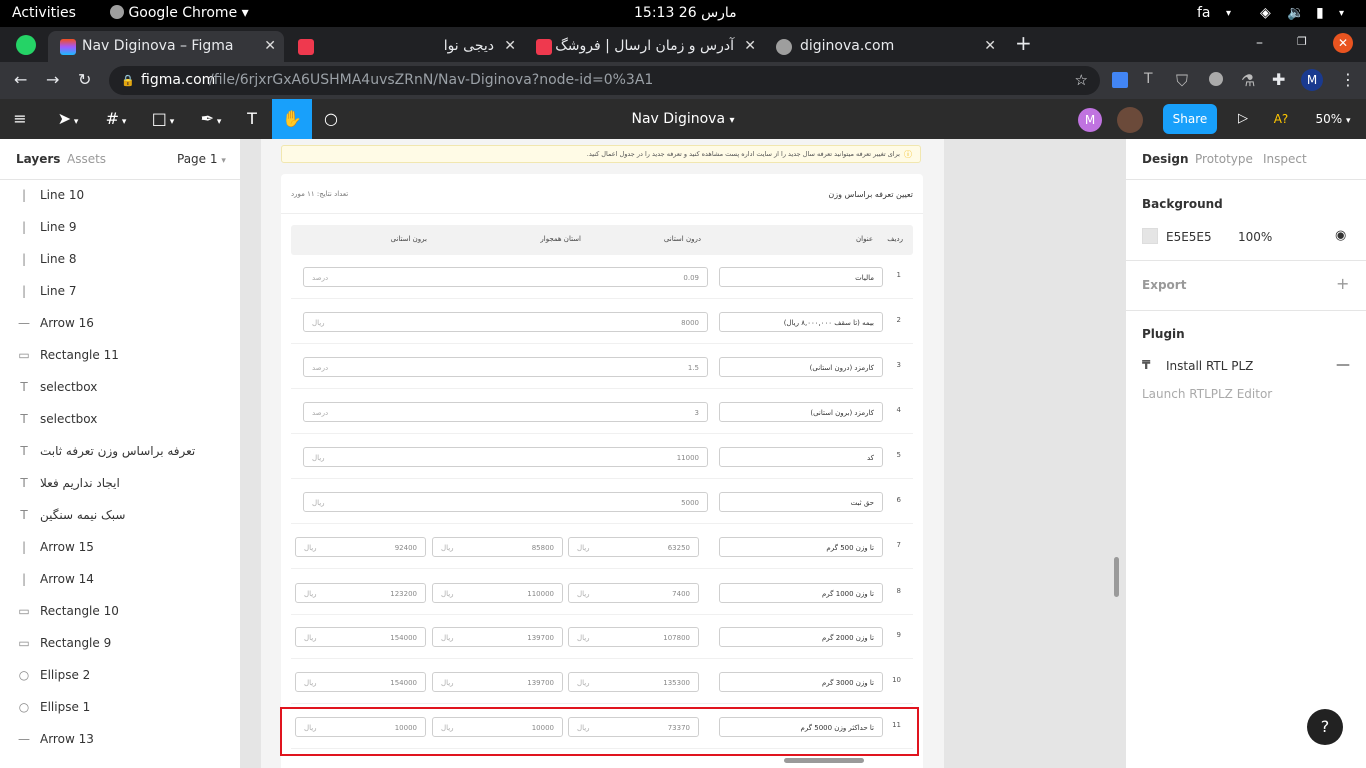 The height and width of the screenshot is (768, 1366). I want to click on whatsapp-icon, so click(26, 45).